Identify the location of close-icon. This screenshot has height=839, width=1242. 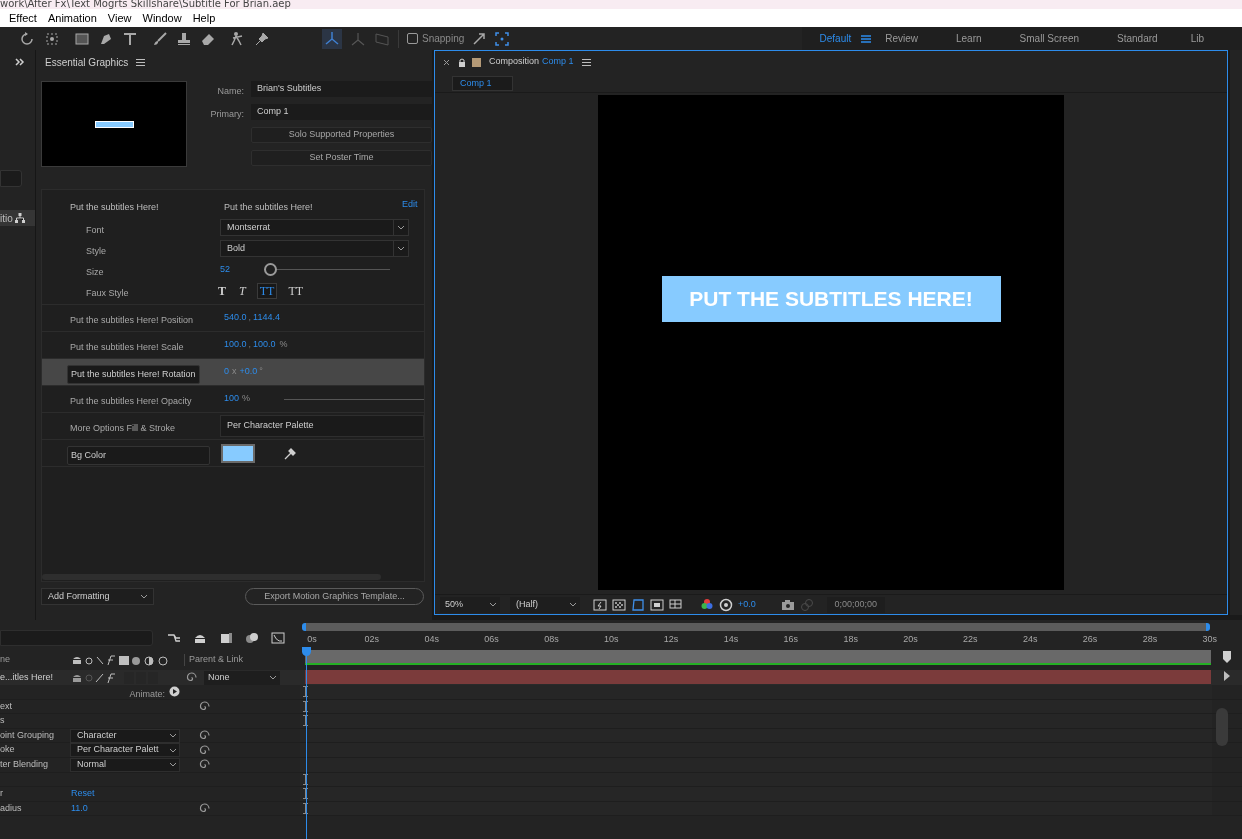
(446, 62).